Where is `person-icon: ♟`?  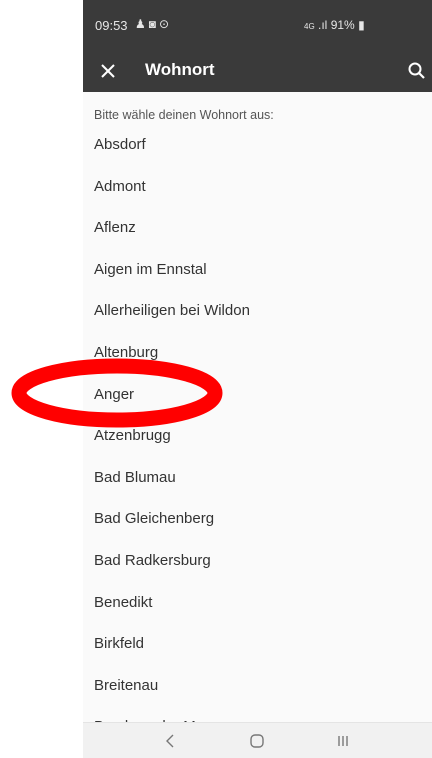
person-icon: ♟ is located at coordinates (142, 24).